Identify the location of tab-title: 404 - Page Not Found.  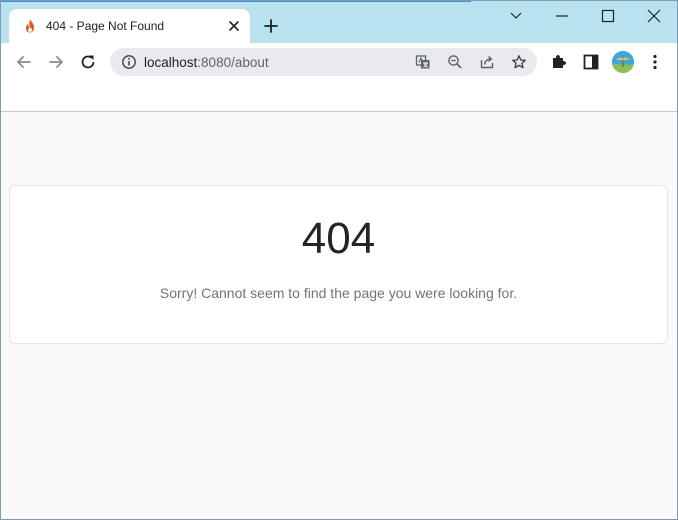
(105, 26).